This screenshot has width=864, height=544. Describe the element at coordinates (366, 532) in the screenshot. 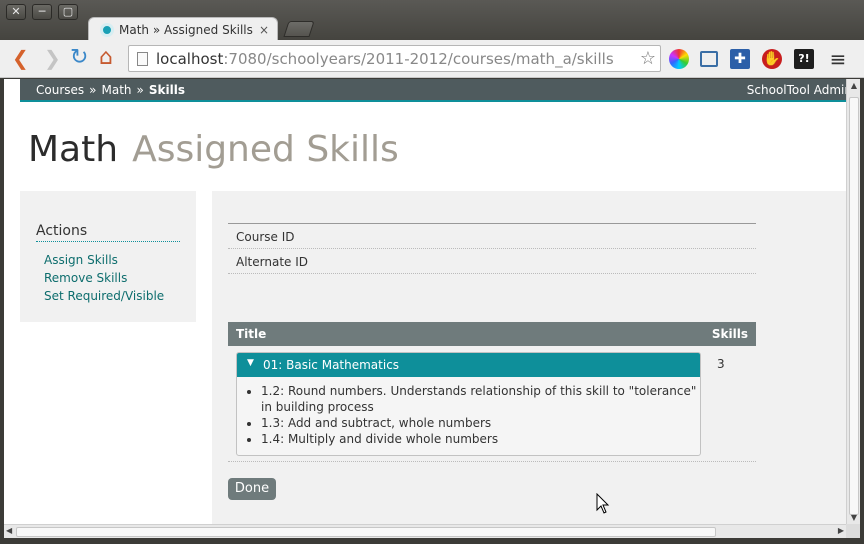

I see `horizontal-scroll-thumb` at that location.